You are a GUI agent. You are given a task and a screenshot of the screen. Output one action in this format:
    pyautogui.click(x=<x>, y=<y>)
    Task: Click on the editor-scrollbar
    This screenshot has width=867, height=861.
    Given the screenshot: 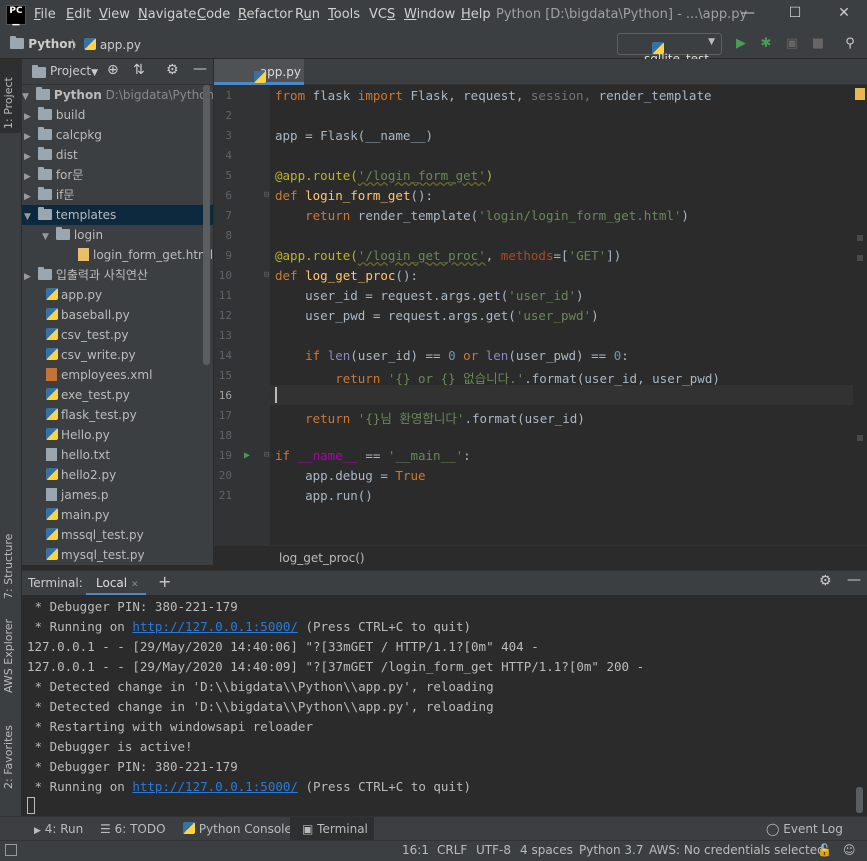 What is the action you would take?
    pyautogui.click(x=860, y=315)
    